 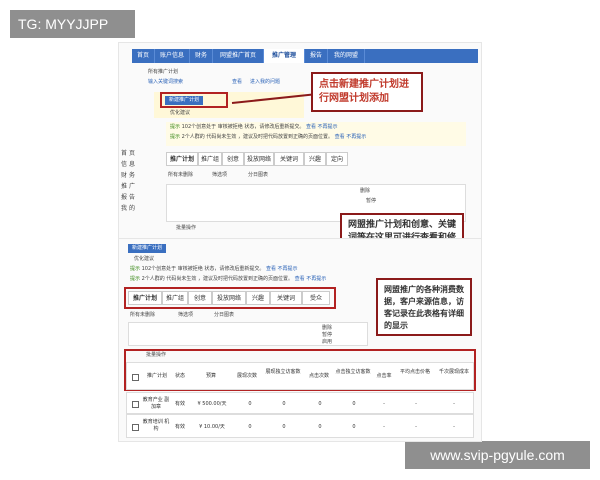 What do you see at coordinates (337, 159) in the screenshot?
I see `subtab-target: 定向` at bounding box center [337, 159].